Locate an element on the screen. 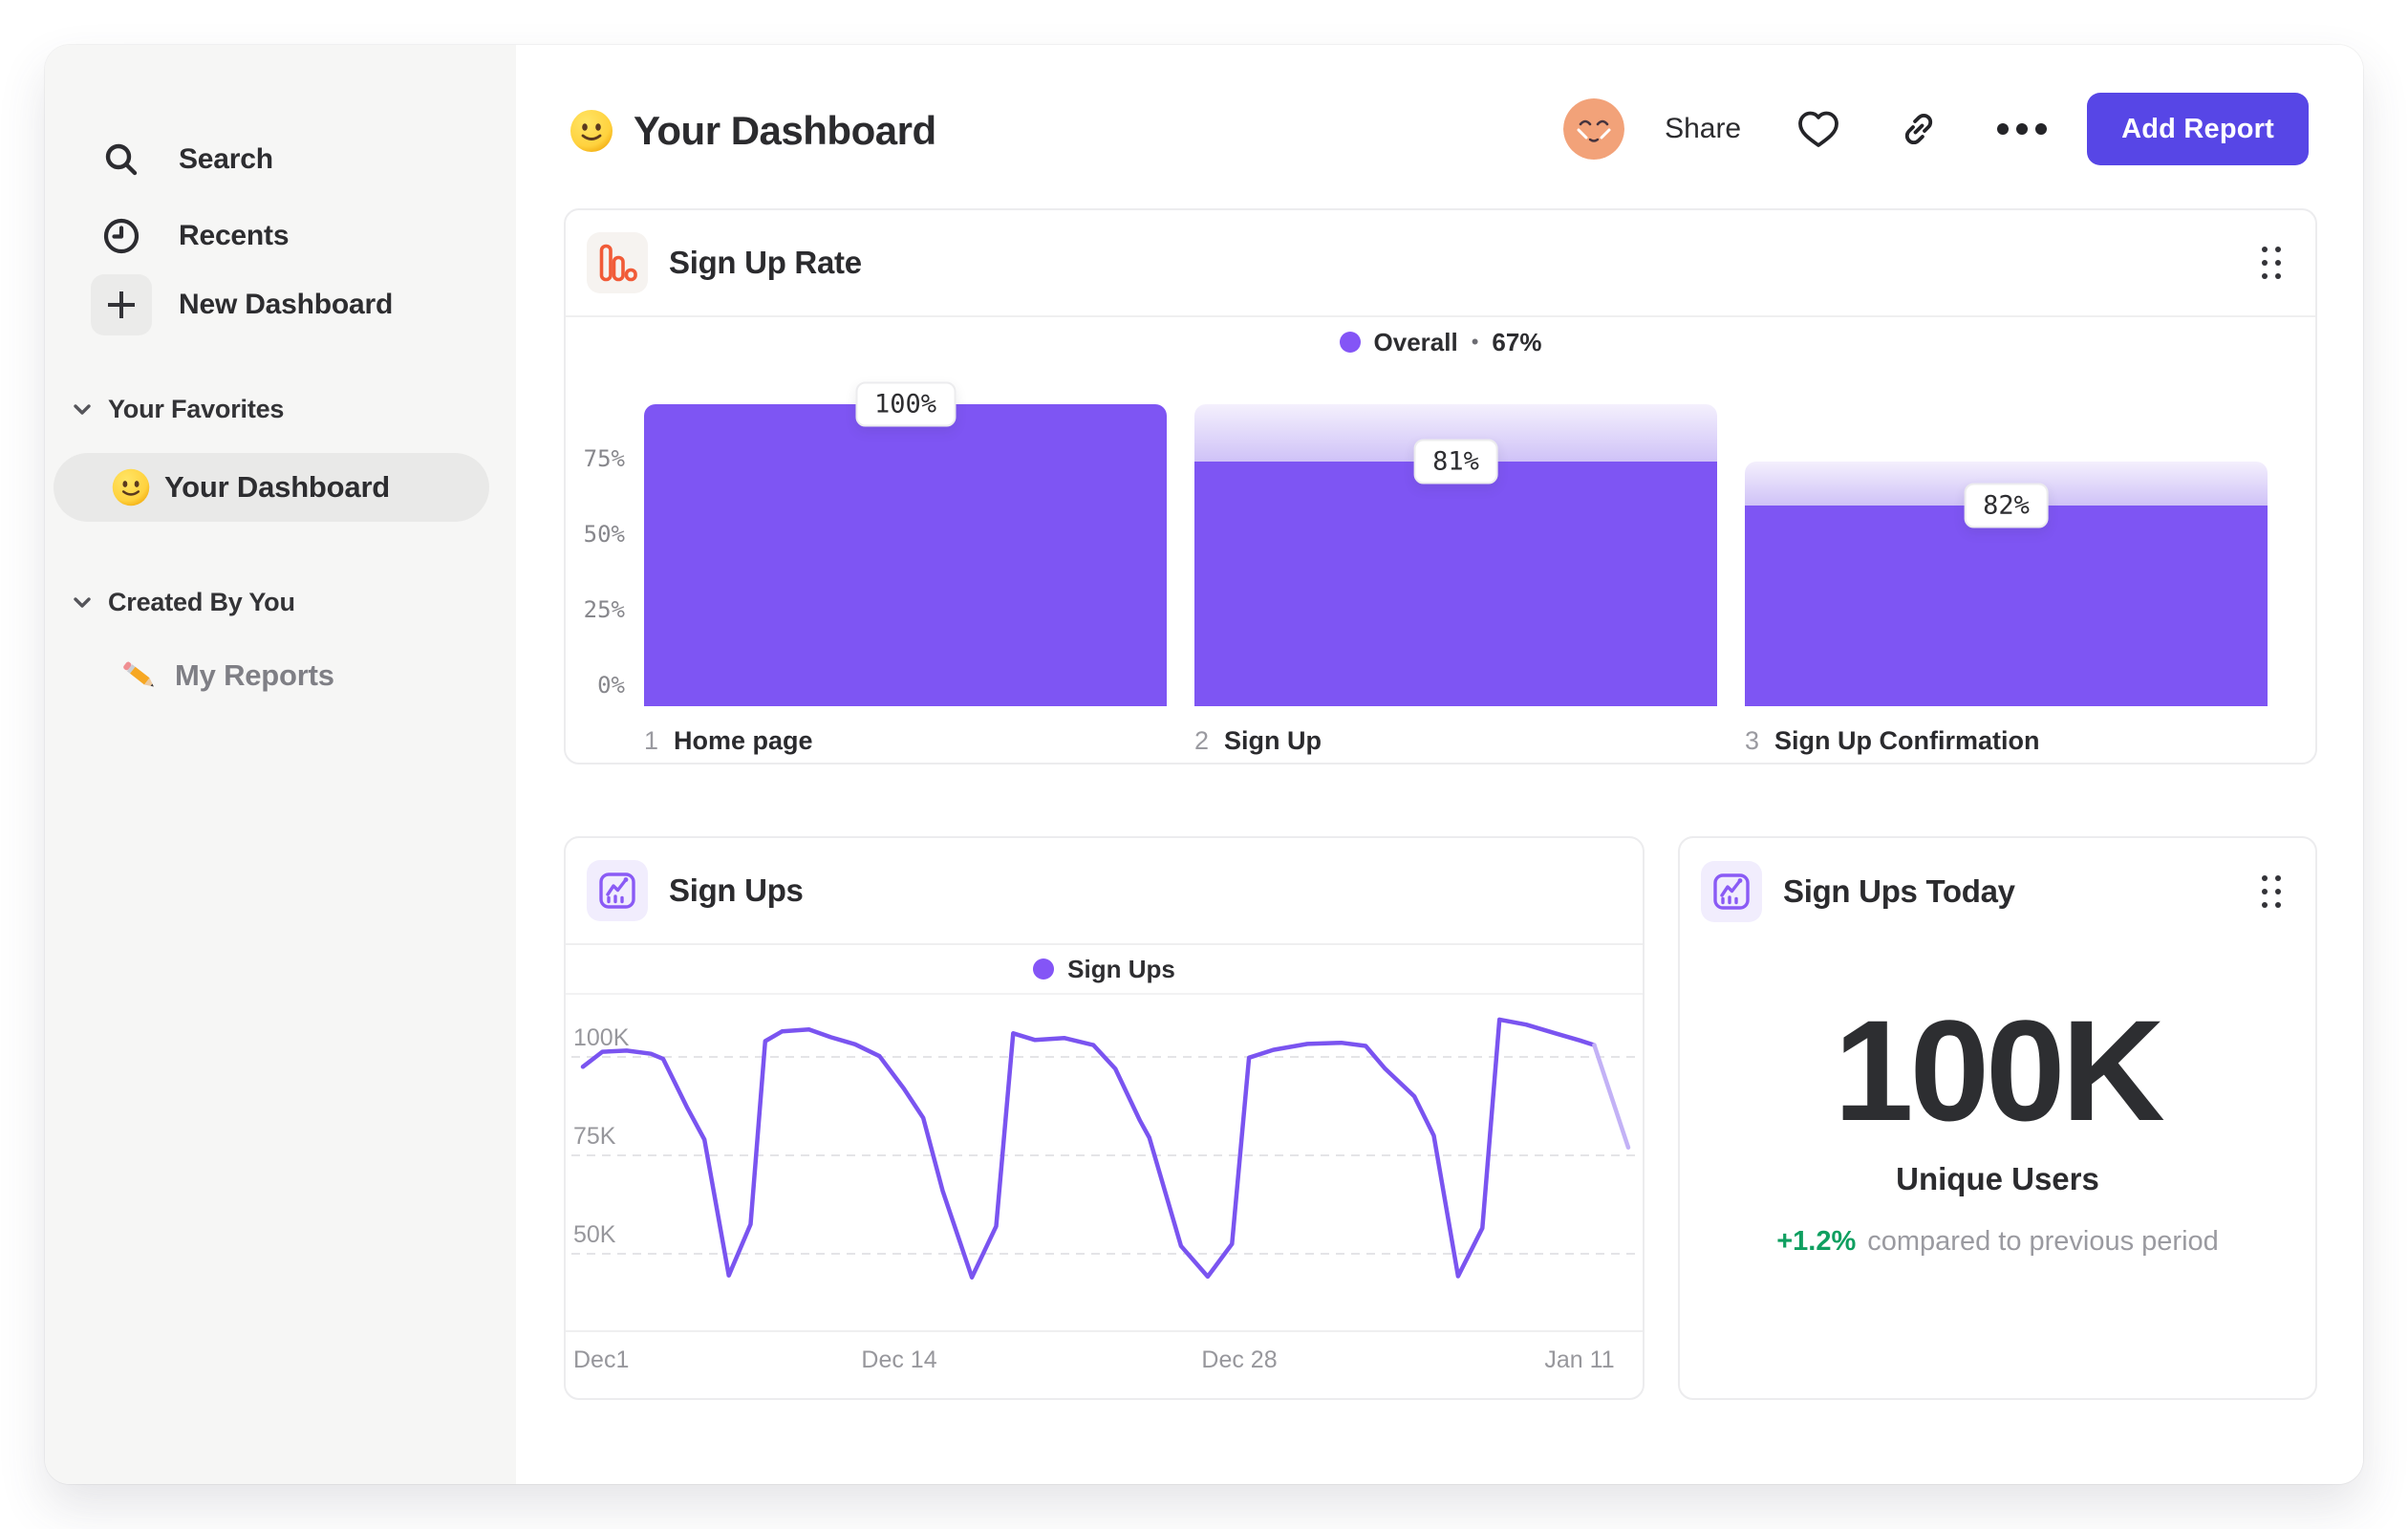  conversion-badge: 82% is located at coordinates (2007, 505).